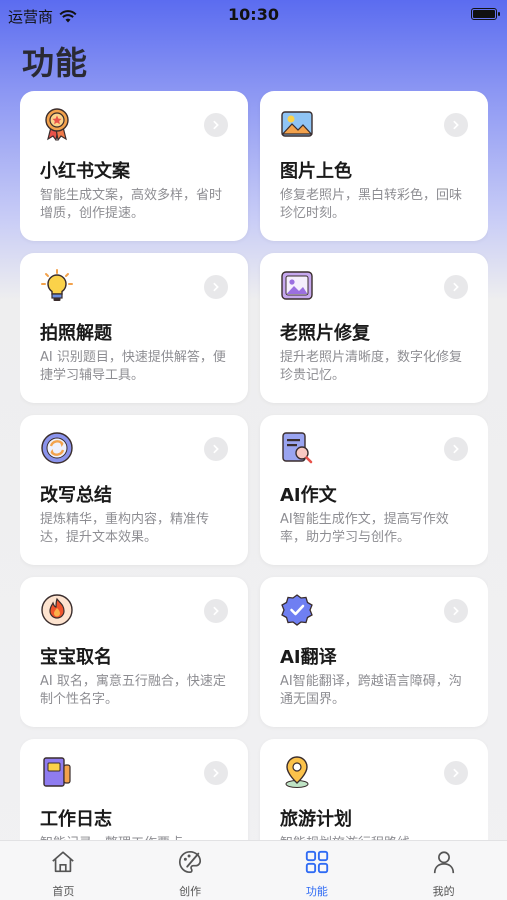  Describe the element at coordinates (308, 657) in the screenshot. I see `feature-name: AI翻译` at that location.